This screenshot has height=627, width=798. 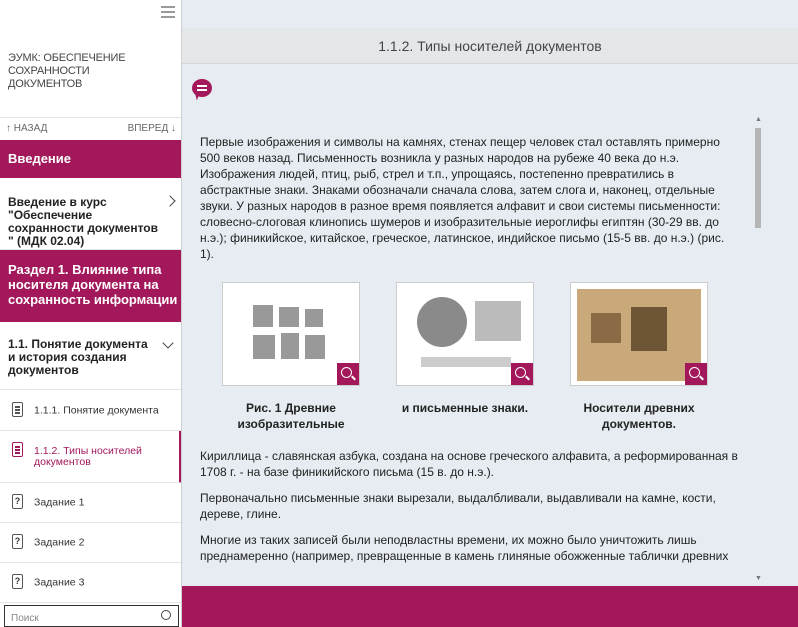 I want to click on sidebar-item-label: 1.1.2. Типы носителей документов, so click(x=88, y=456).